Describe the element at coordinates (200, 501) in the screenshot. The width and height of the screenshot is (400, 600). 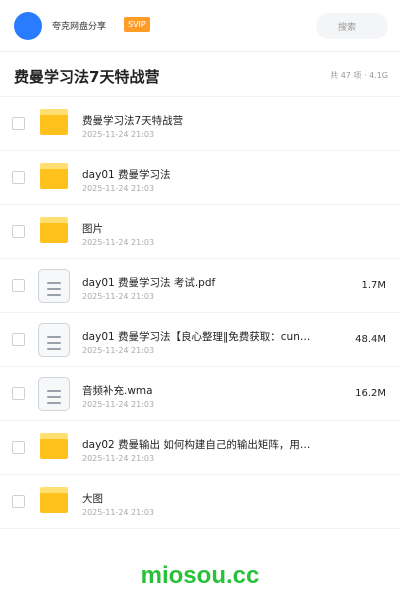
I see `file-row: 大图 2025-11-24 21:03` at that location.